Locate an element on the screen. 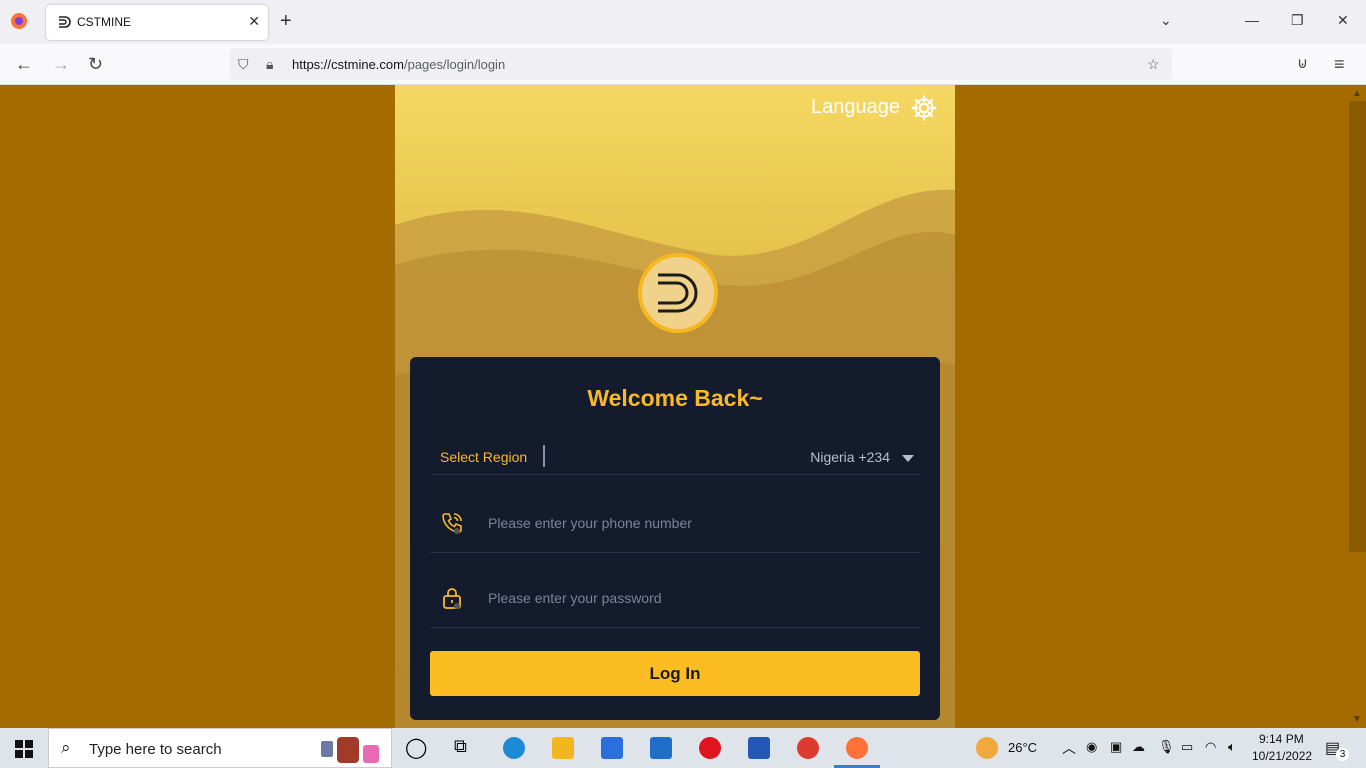 The height and width of the screenshot is (768, 1366). url-text: https://cstmine.com/pages/login/login is located at coordinates (398, 64).